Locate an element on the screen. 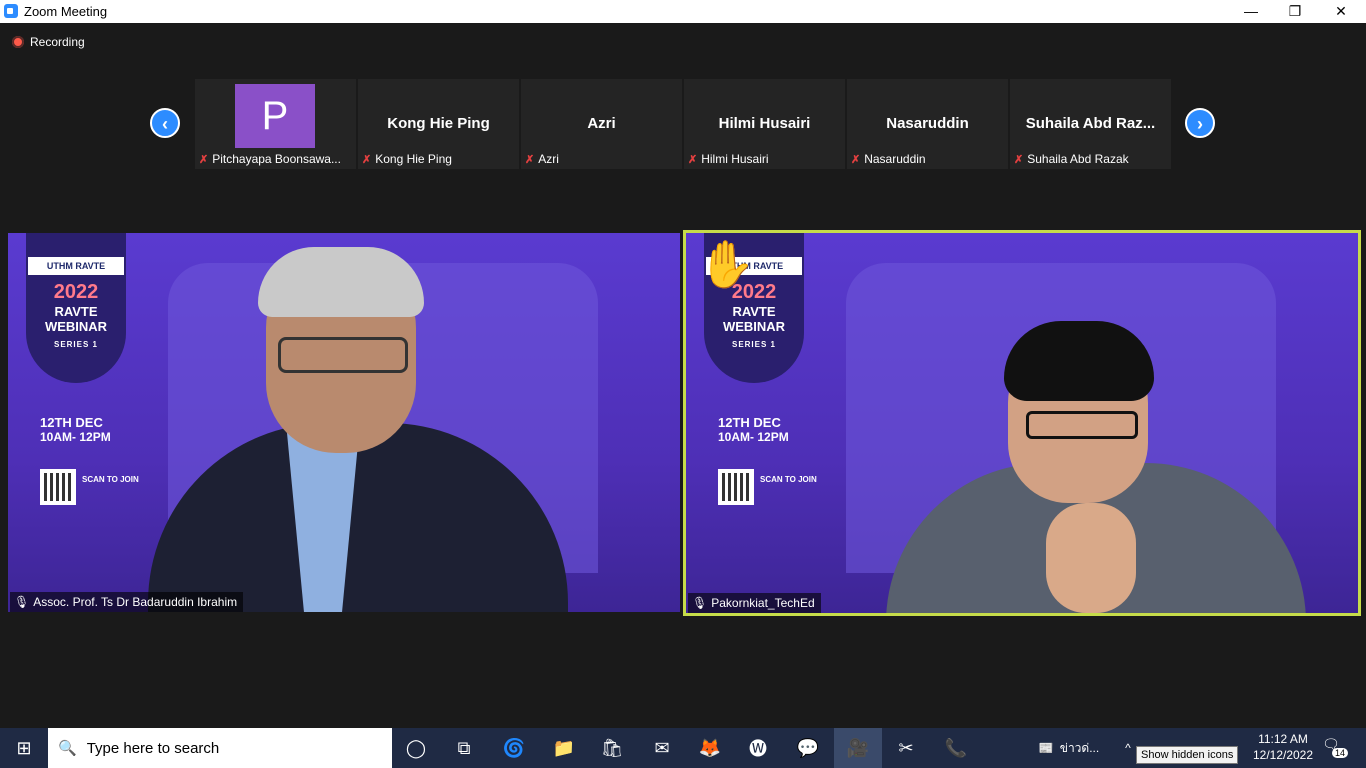  file-explorer-icon: 📁 is located at coordinates (564, 748).